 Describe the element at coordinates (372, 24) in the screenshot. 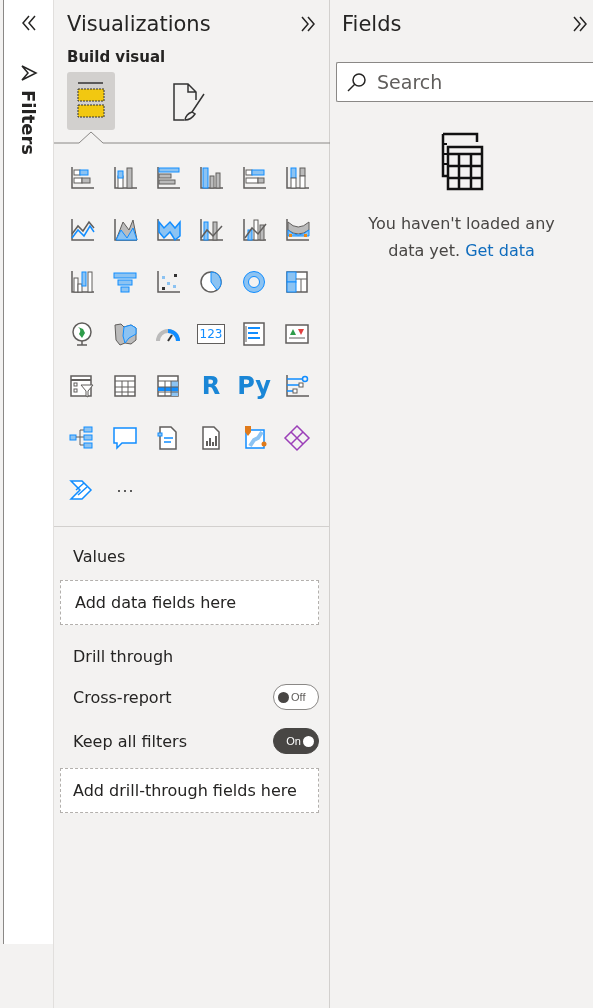

I see `pane-title: Fields` at that location.